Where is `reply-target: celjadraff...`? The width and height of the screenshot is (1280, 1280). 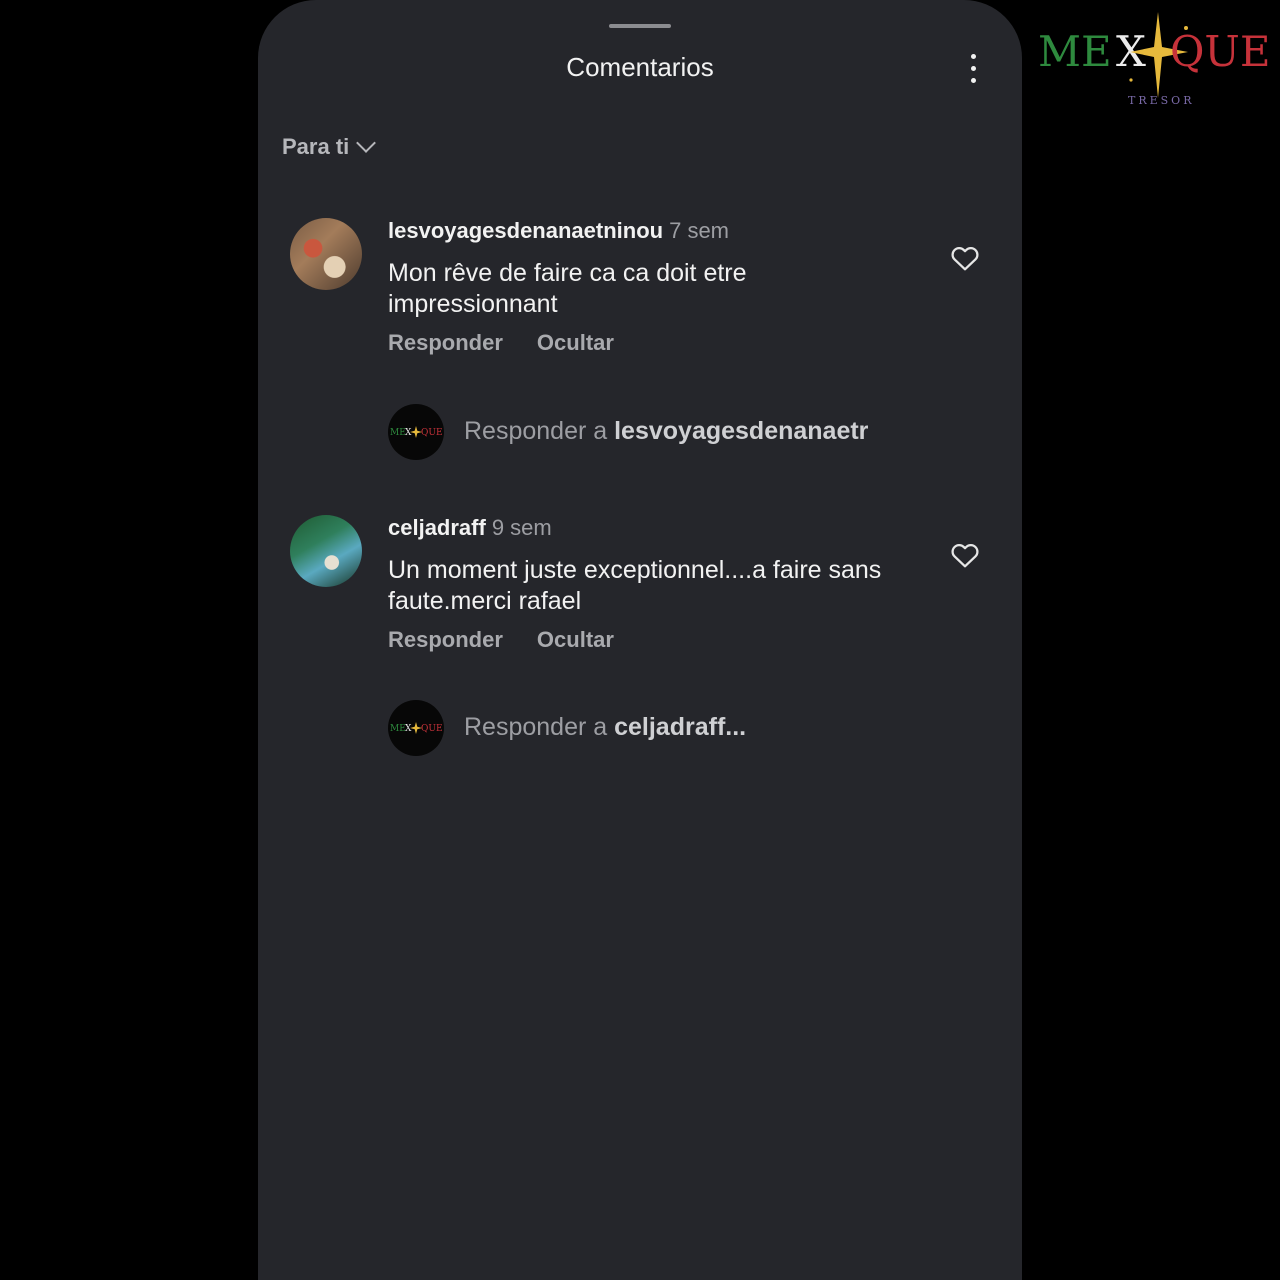
reply-target: celjadraff... is located at coordinates (680, 727).